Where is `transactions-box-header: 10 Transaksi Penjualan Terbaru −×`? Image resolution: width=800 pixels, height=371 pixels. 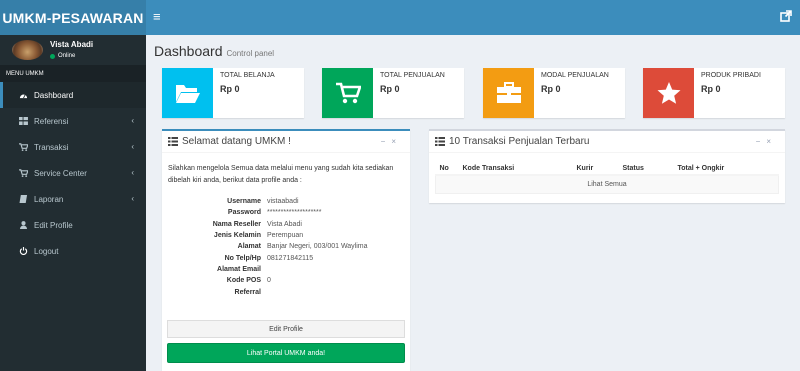
transactions-box-header: 10 Transaksi Penjualan Terbaru −× is located at coordinates (607, 142).